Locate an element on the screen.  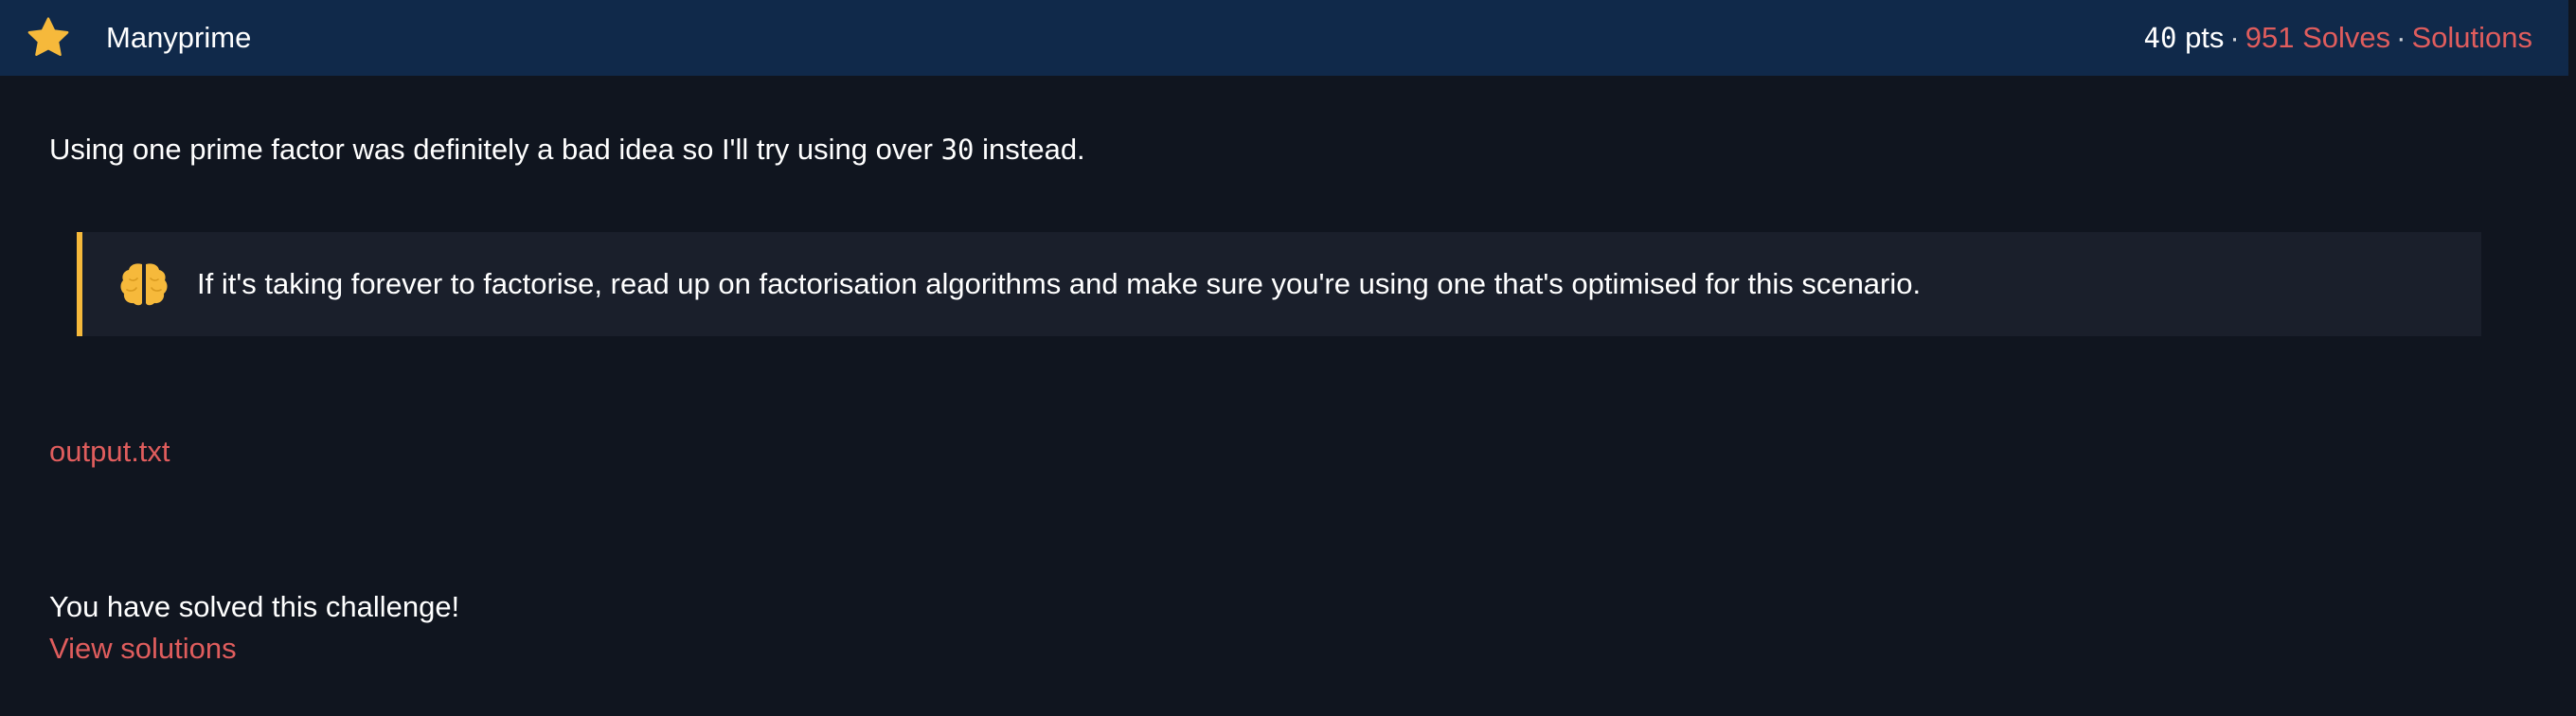
solved-status: You have solved this challenge! is located at coordinates (254, 606).